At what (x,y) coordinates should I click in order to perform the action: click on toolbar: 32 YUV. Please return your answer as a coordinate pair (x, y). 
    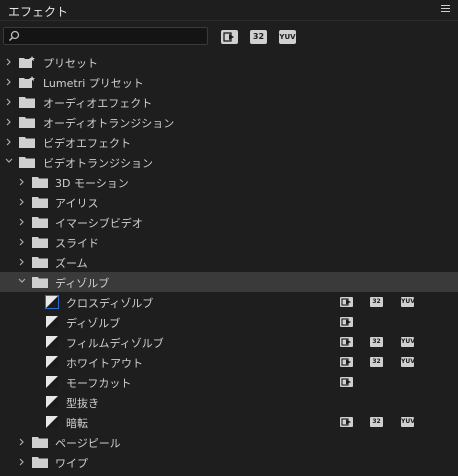
    Looking at the image, I should click on (229, 36).